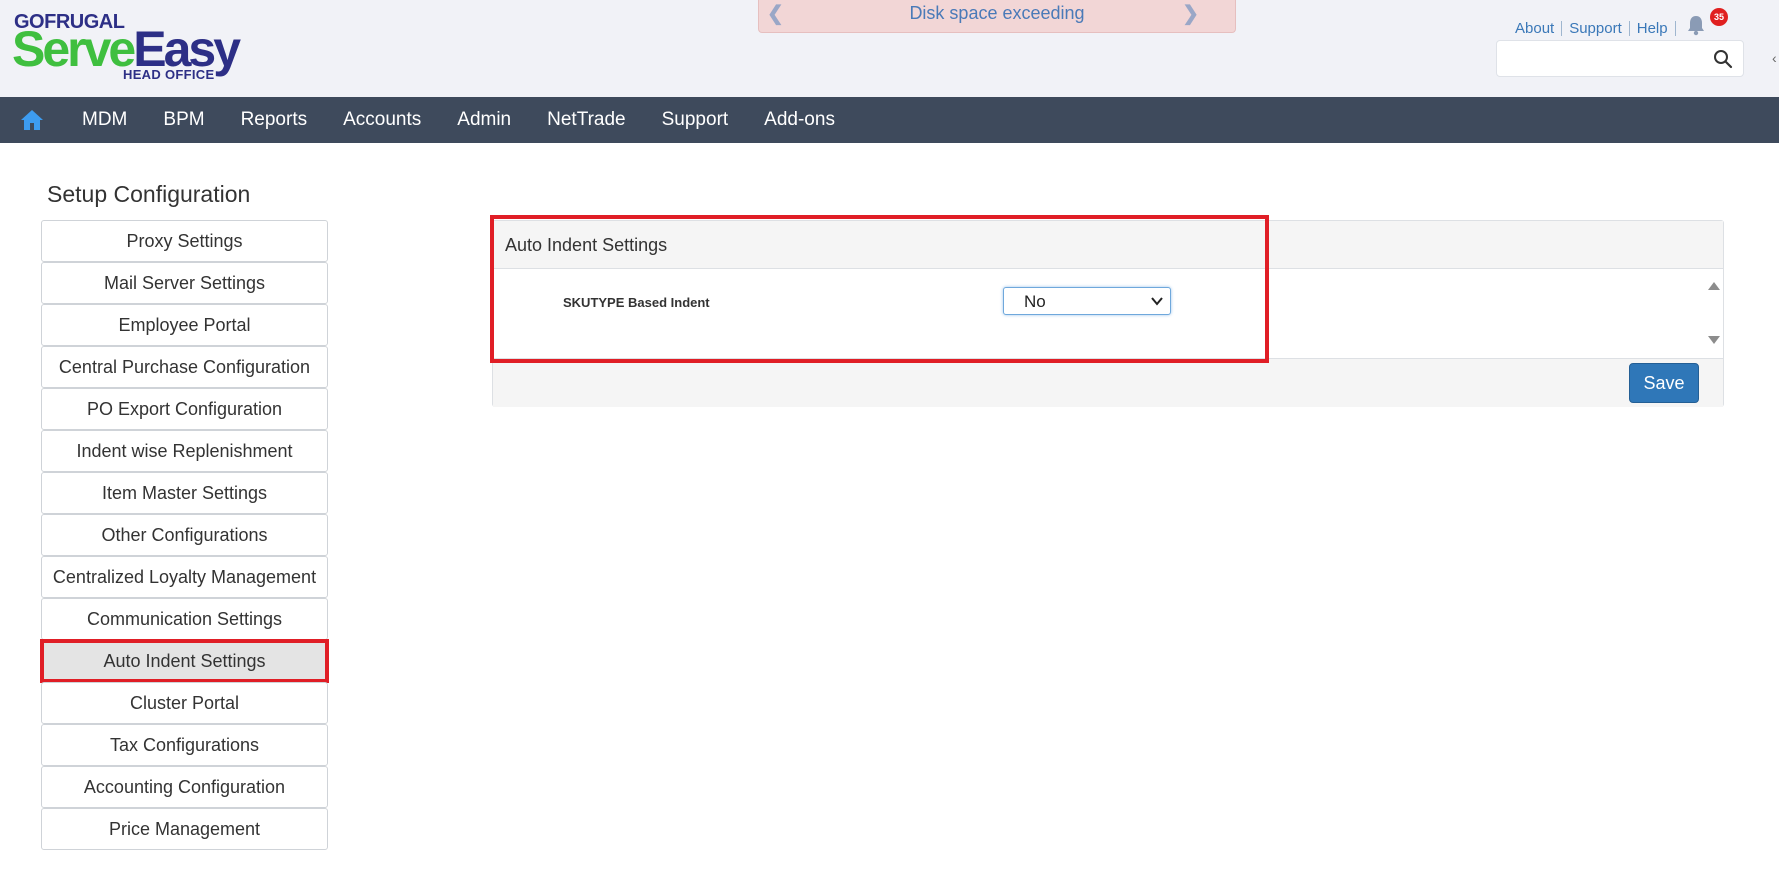 The width and height of the screenshot is (1779, 893). What do you see at coordinates (1653, 28) in the screenshot?
I see `help-link: Help` at bounding box center [1653, 28].